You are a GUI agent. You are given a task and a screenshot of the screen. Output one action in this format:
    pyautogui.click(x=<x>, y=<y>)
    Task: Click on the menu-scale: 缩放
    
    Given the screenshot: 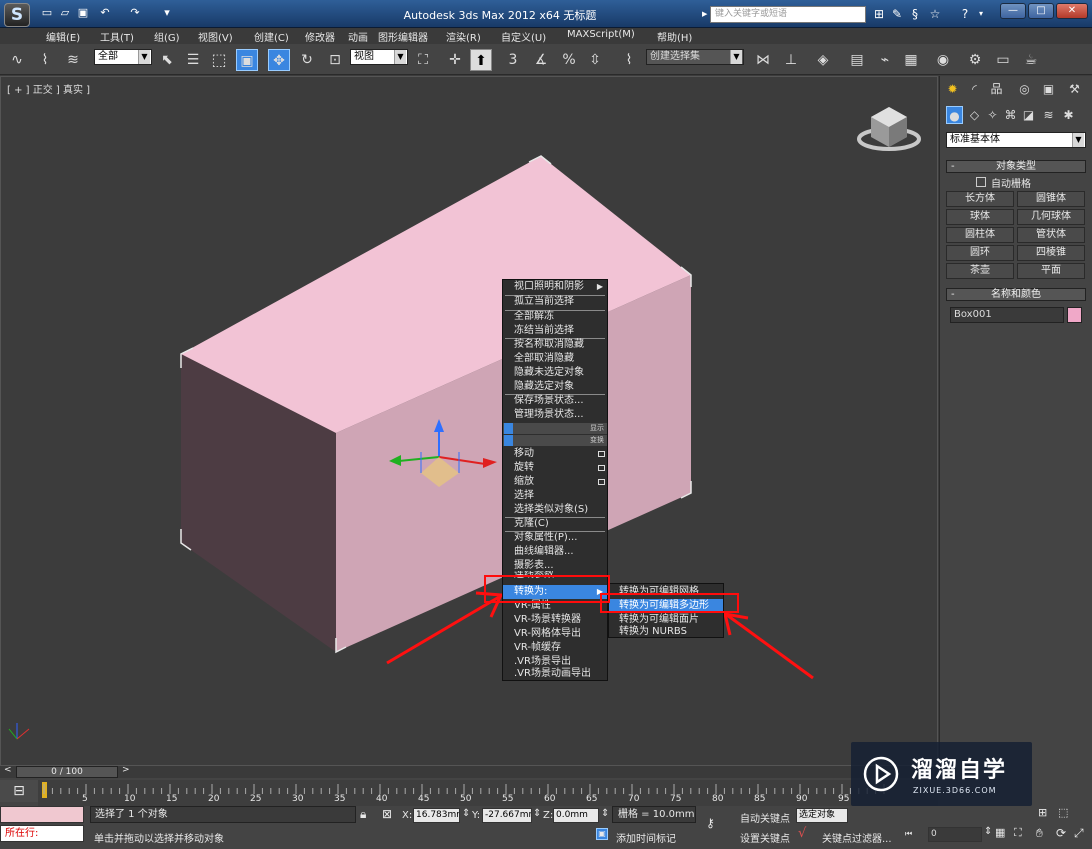 What is the action you would take?
    pyautogui.click(x=555, y=482)
    